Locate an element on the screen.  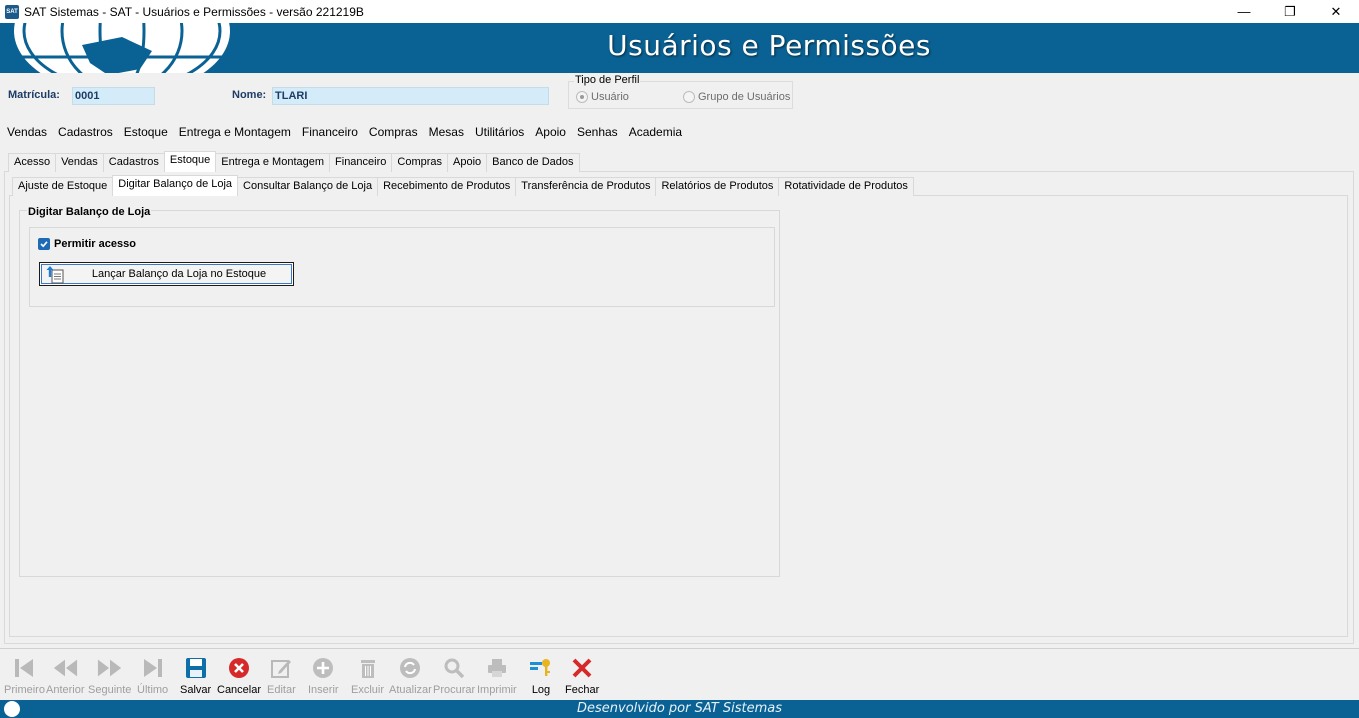
lancar-balanco-label: Lançar Balanço da Loja no Estoque is located at coordinates (179, 274).